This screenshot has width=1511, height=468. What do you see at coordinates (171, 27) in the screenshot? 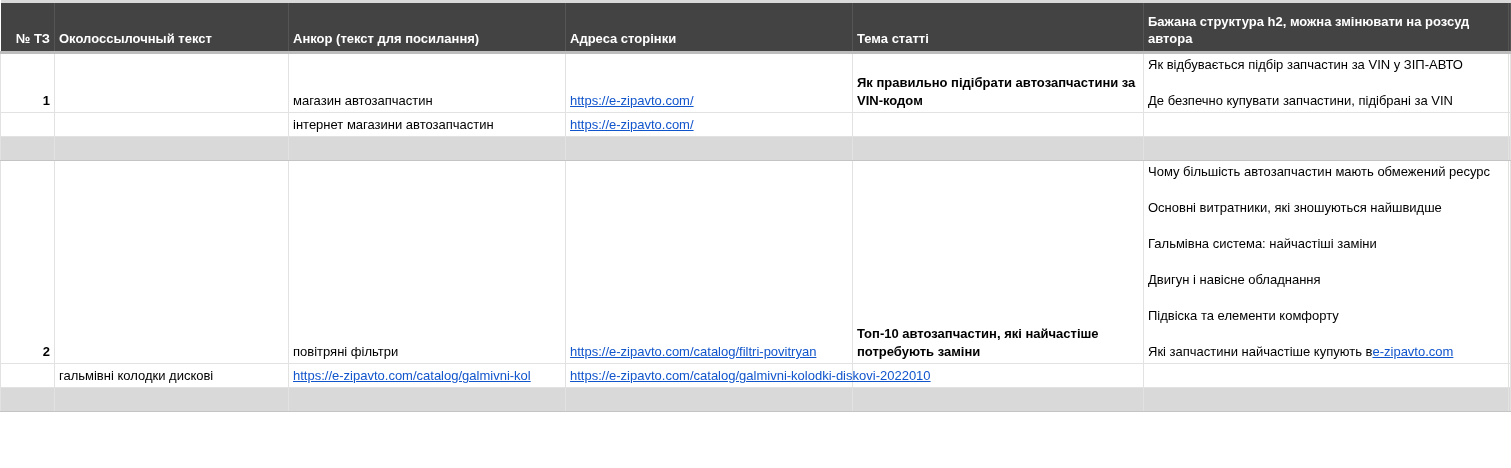
I see `column-header: Околоссылочный текст` at bounding box center [171, 27].